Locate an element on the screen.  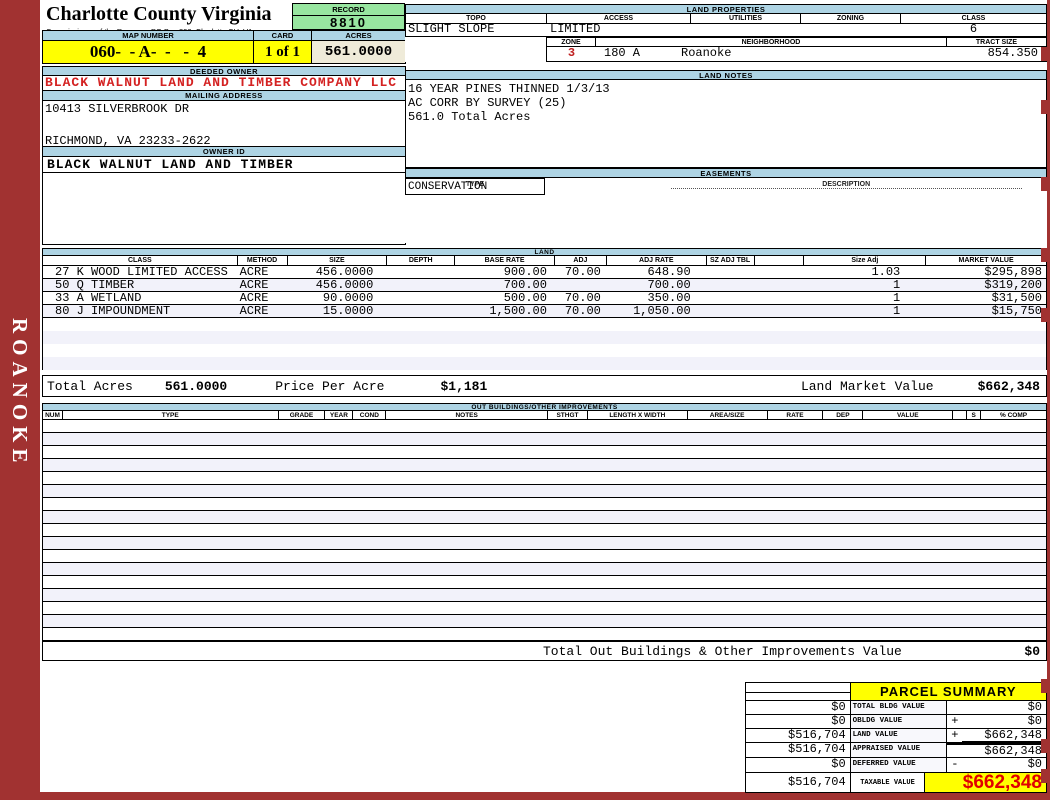
col-adj-rate: ADJ RATE is located at coordinates (656, 260).